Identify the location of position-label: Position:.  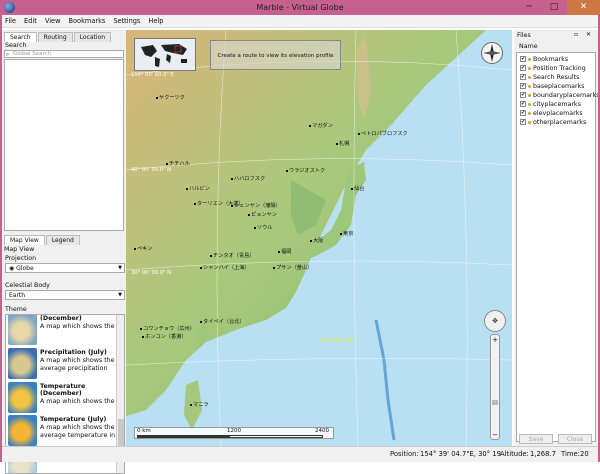
(404, 454).